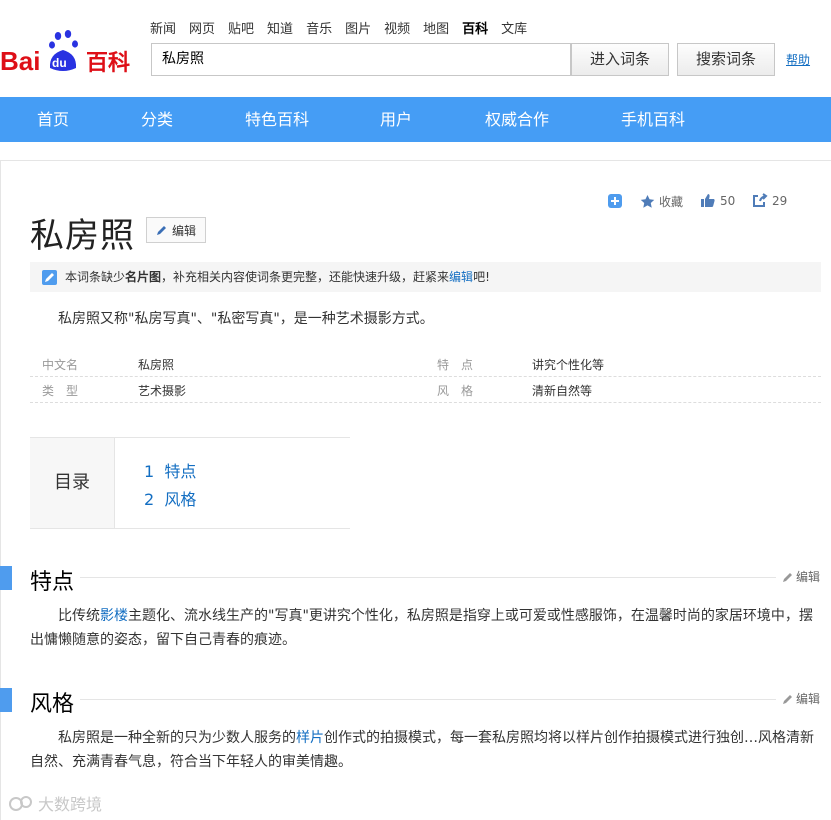 The width and height of the screenshot is (831, 820). What do you see at coordinates (726, 59) in the screenshot?
I see `search-entry-button: 搜索词条` at bounding box center [726, 59].